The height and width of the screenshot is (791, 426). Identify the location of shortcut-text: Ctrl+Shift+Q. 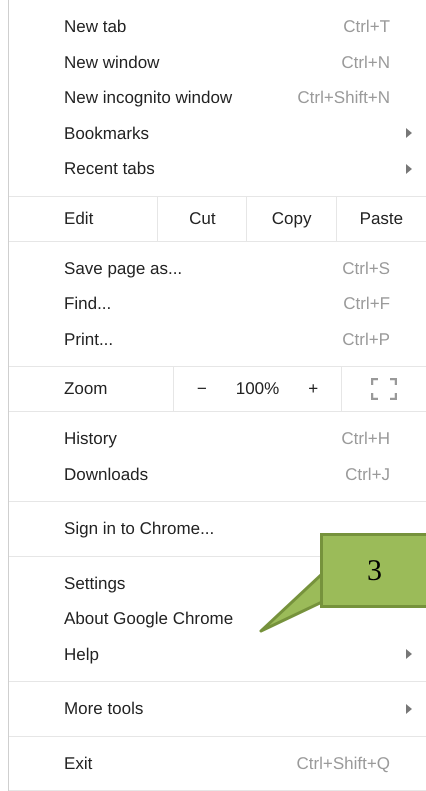
(343, 763).